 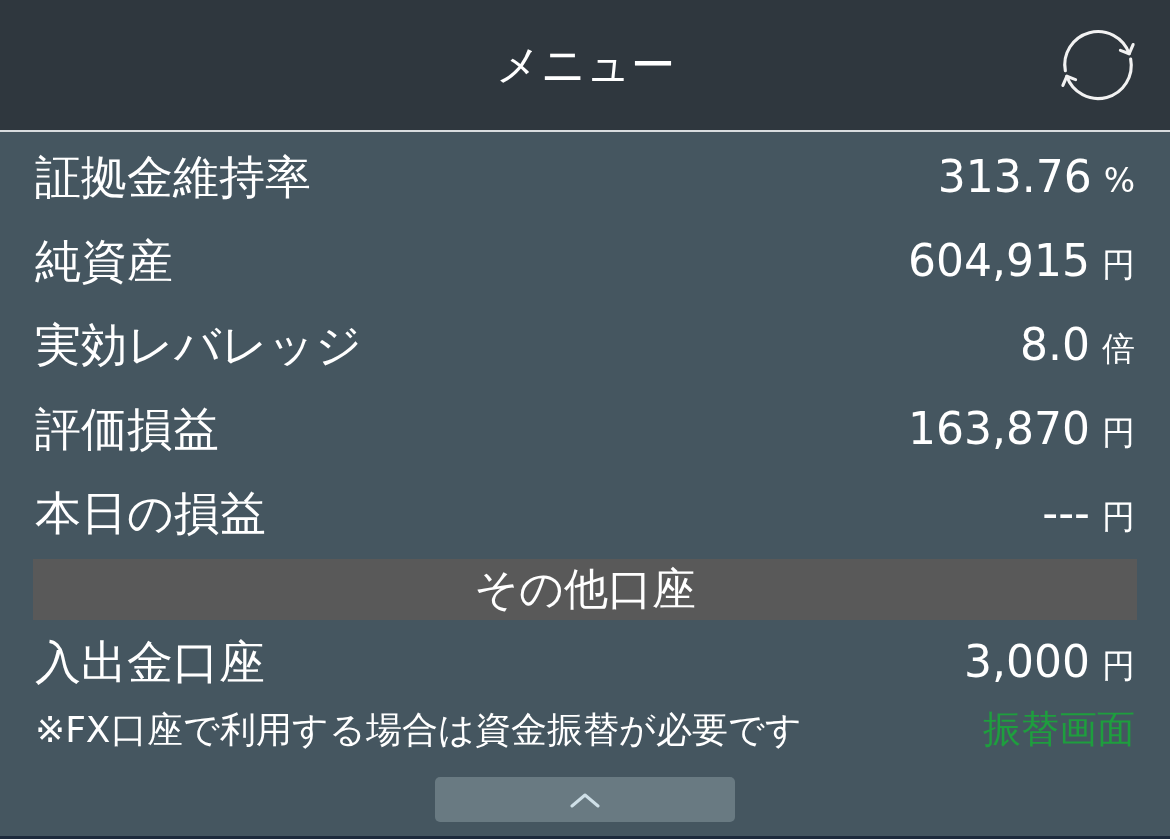 What do you see at coordinates (999, 429) in the screenshot?
I see `metric-value: 163,870` at bounding box center [999, 429].